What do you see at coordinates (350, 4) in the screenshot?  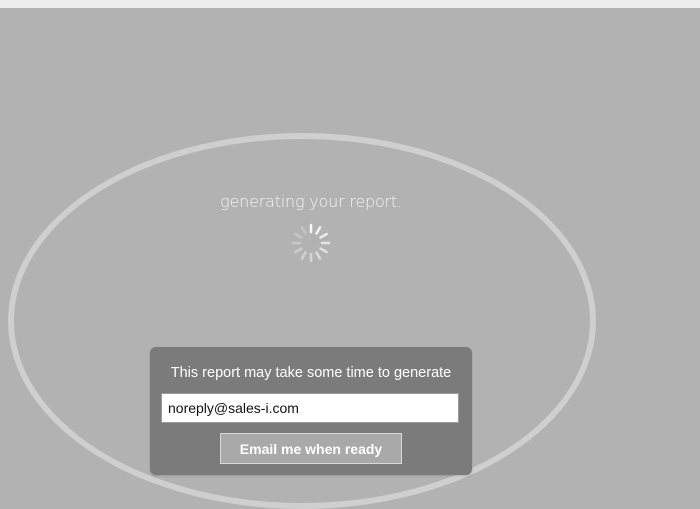 I see `top-strip` at bounding box center [350, 4].